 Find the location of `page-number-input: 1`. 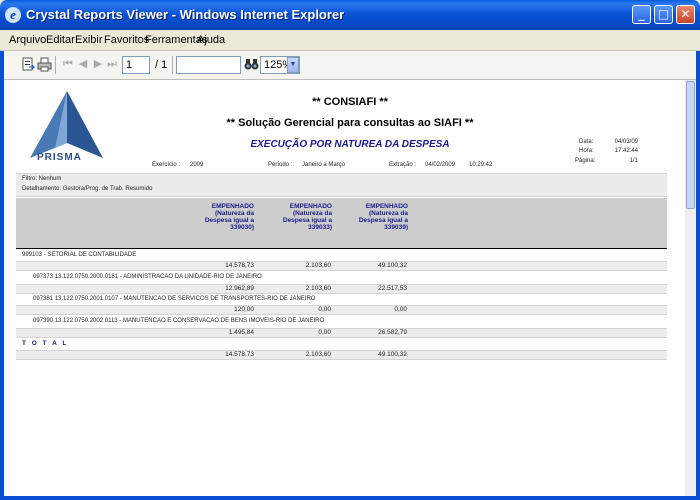

page-number-input: 1 is located at coordinates (136, 65).